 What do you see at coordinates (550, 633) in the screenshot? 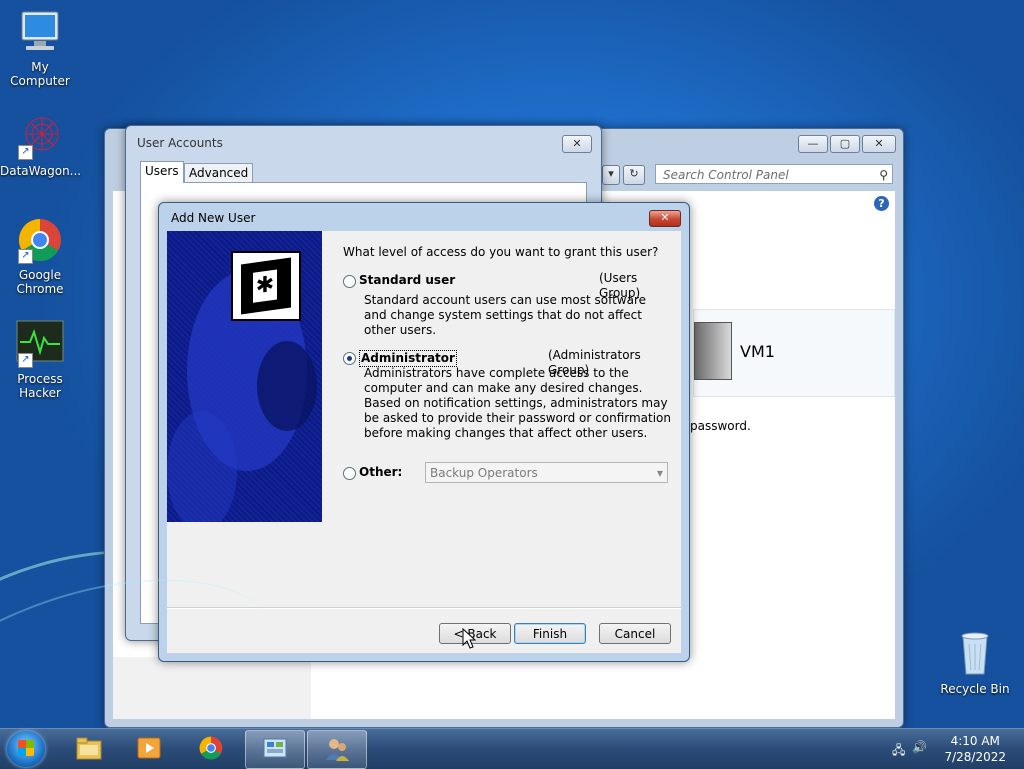
I see `finish-button: Finish` at bounding box center [550, 633].